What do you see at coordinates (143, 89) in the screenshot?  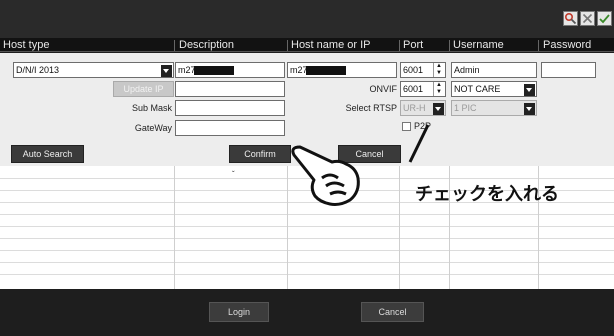 I see `update-ip-button: Update IP` at bounding box center [143, 89].